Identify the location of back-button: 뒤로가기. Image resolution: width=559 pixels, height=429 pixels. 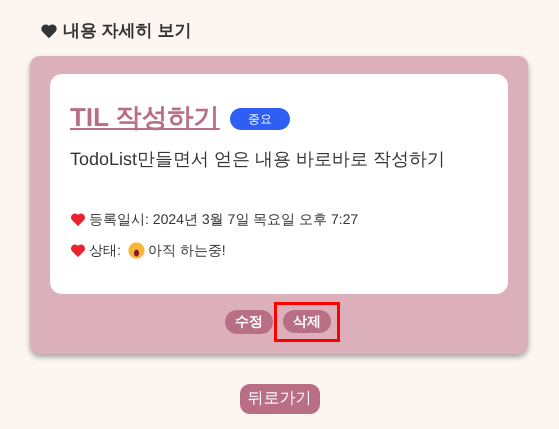
(280, 399).